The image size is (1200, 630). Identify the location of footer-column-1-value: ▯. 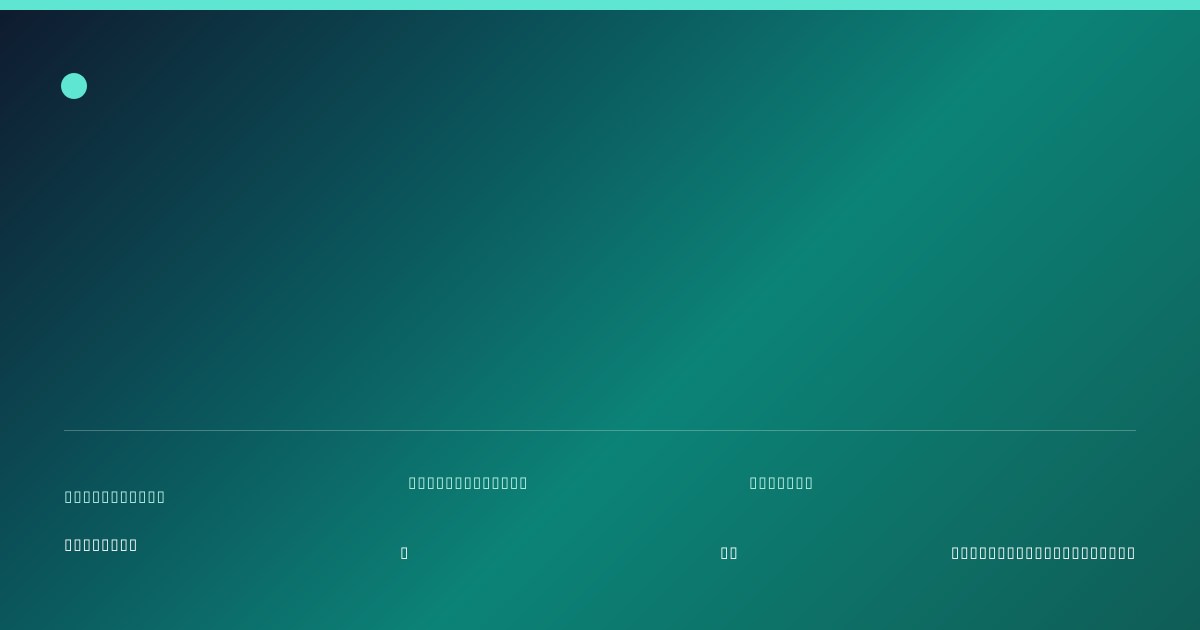
(405, 552).